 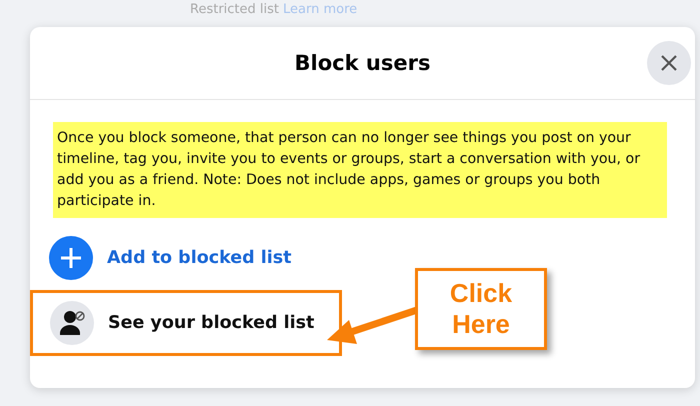 What do you see at coordinates (362, 63) in the screenshot?
I see `dialog-title: Block users` at bounding box center [362, 63].